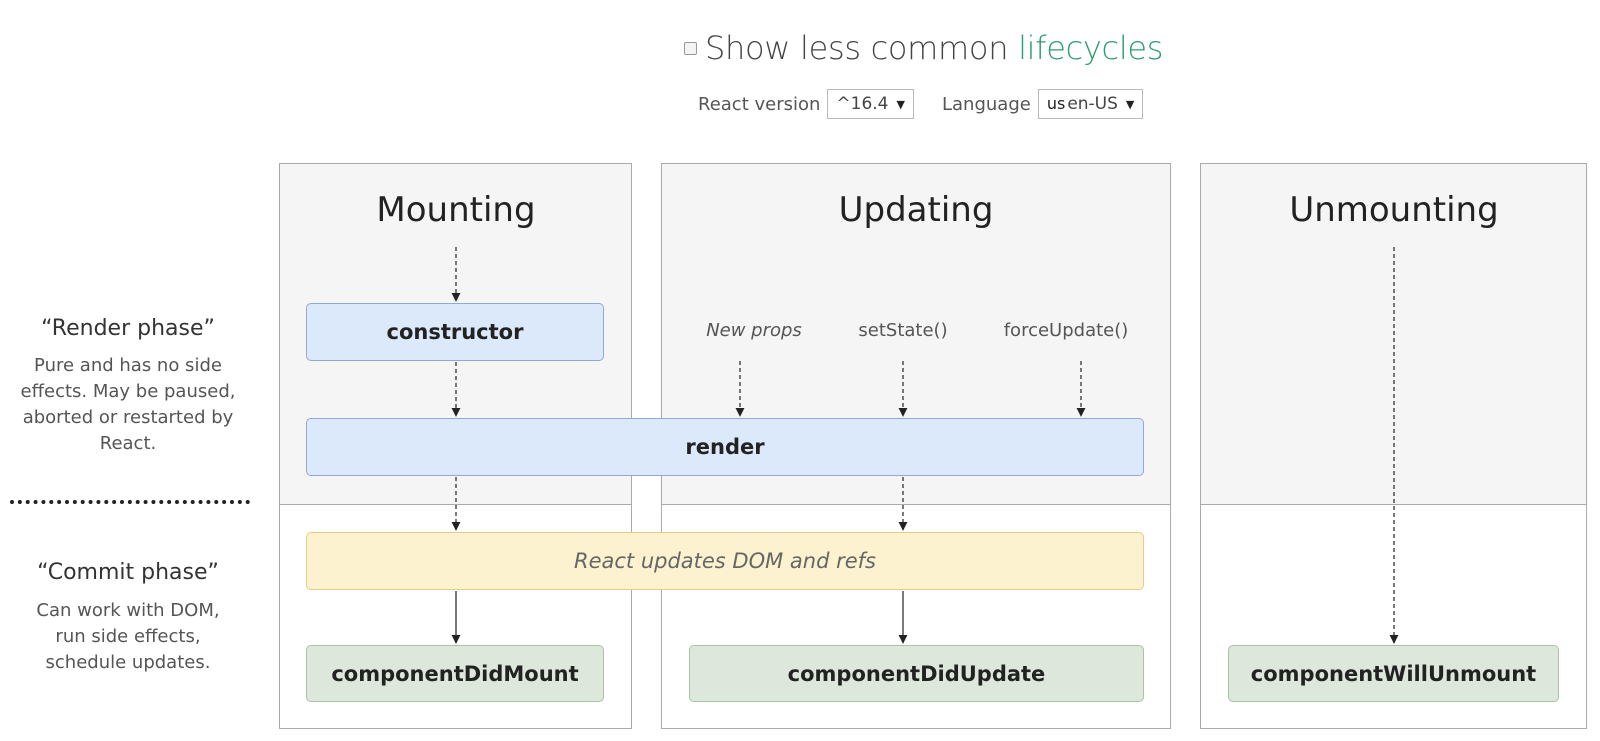  I want to click on dom-update-node: React updates DOM and refs, so click(725, 561).